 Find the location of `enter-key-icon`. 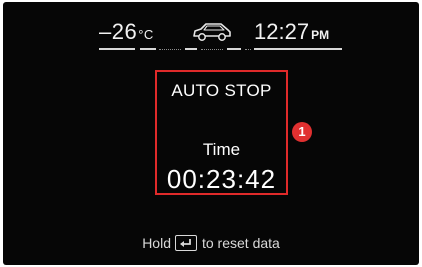

enter-key-icon is located at coordinates (185, 243).